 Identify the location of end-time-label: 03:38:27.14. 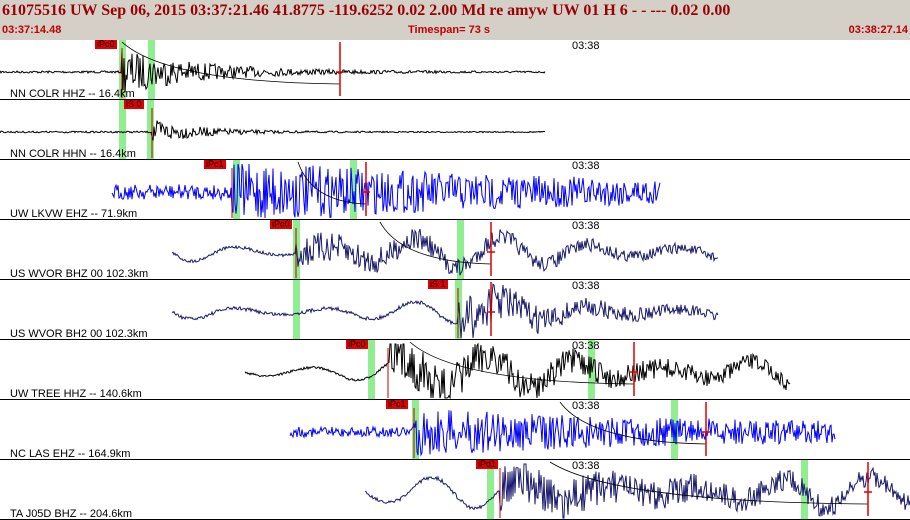
(878, 30).